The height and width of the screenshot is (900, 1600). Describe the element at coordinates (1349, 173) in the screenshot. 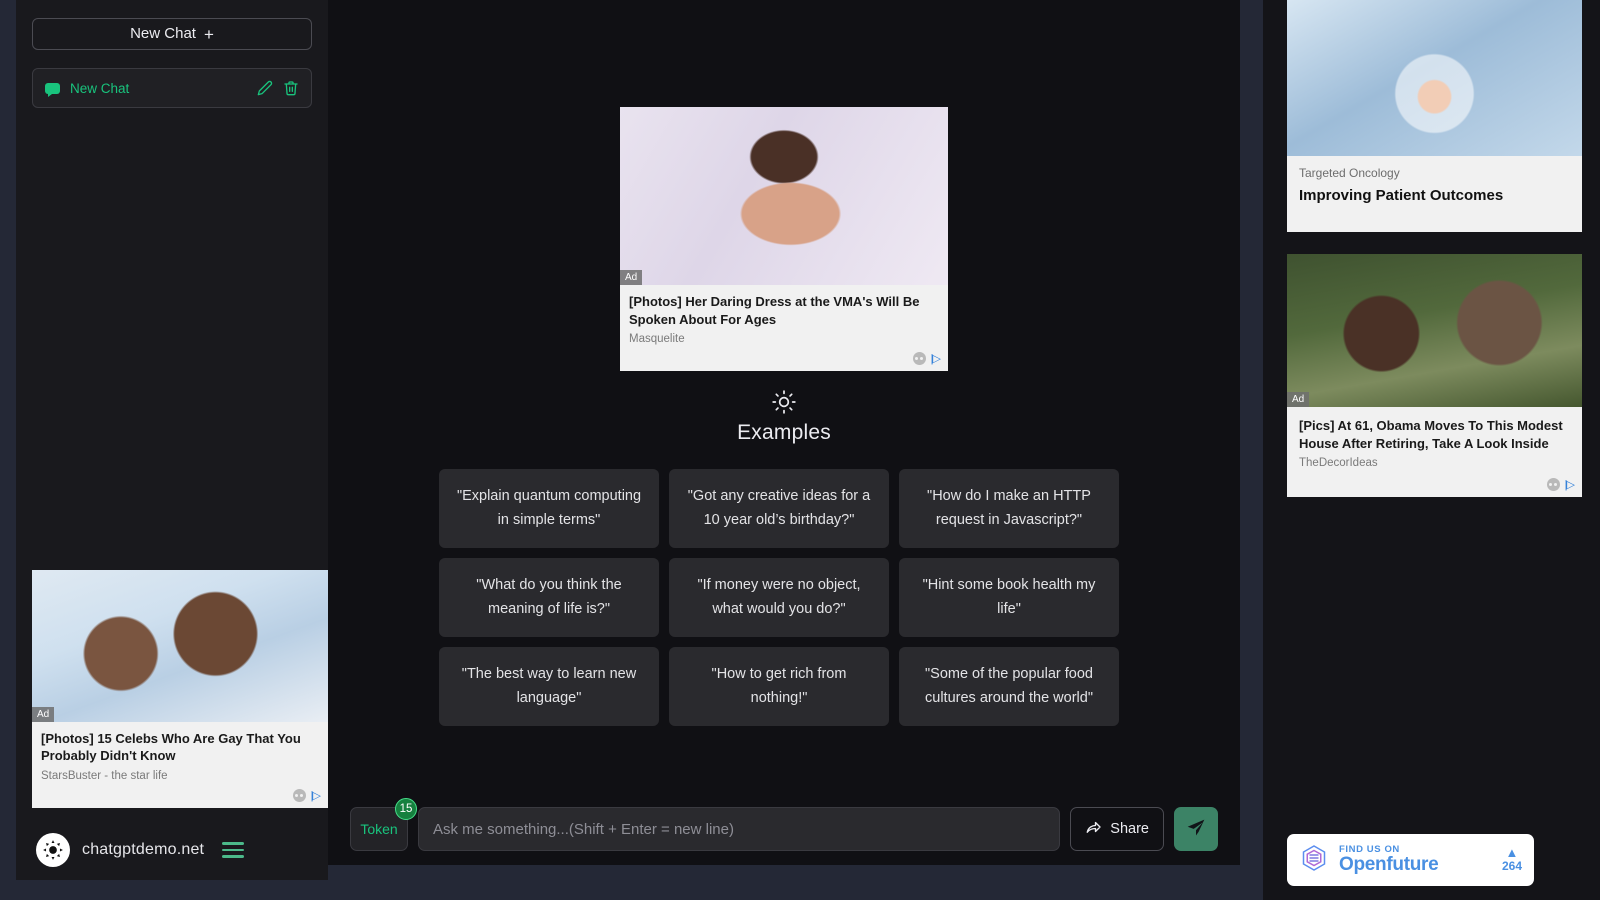

I see `right-ad-medical-label: Targeted Oncology` at that location.